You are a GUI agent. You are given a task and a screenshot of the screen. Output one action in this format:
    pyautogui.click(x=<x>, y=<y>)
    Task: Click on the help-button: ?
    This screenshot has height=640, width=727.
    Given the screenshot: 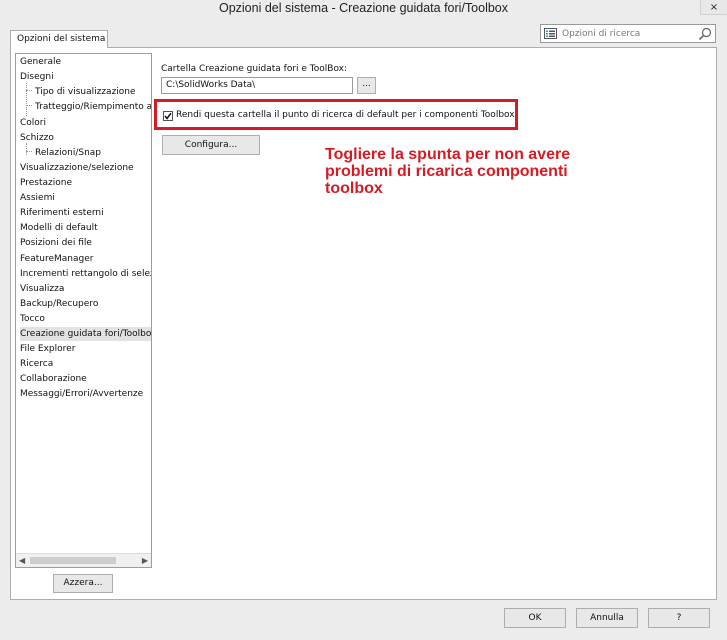 What is the action you would take?
    pyautogui.click(x=679, y=618)
    